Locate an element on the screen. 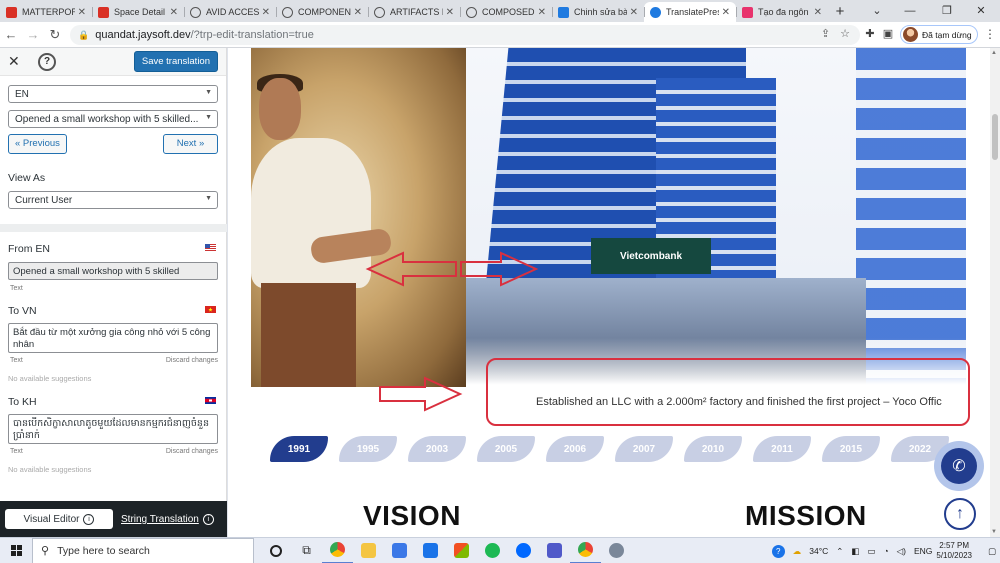 This screenshot has width=1000, height=563. file-explorer-icon is located at coordinates (368, 550).